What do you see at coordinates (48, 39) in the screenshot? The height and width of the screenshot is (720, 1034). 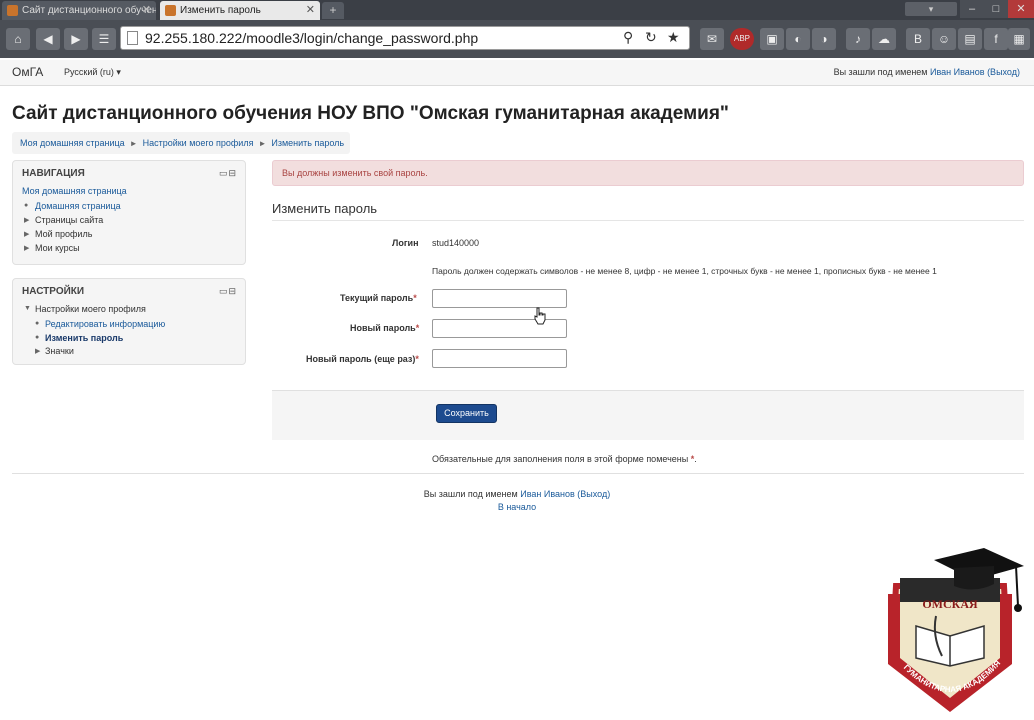 I see `back-icon: ◀` at bounding box center [48, 39].